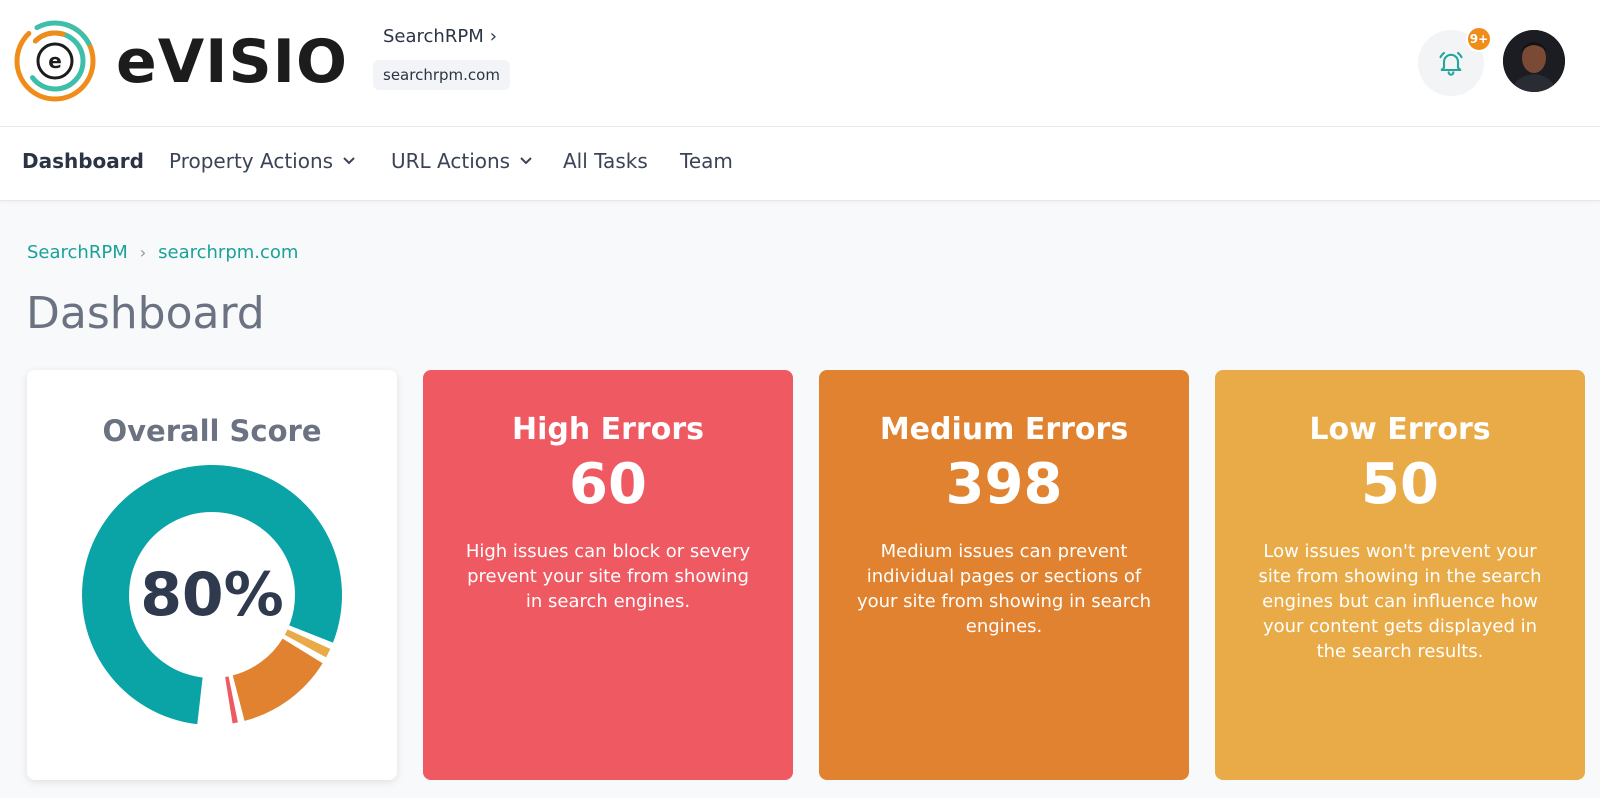 This screenshot has width=1600, height=798. What do you see at coordinates (1400, 484) in the screenshot?
I see `card-count: 50` at bounding box center [1400, 484].